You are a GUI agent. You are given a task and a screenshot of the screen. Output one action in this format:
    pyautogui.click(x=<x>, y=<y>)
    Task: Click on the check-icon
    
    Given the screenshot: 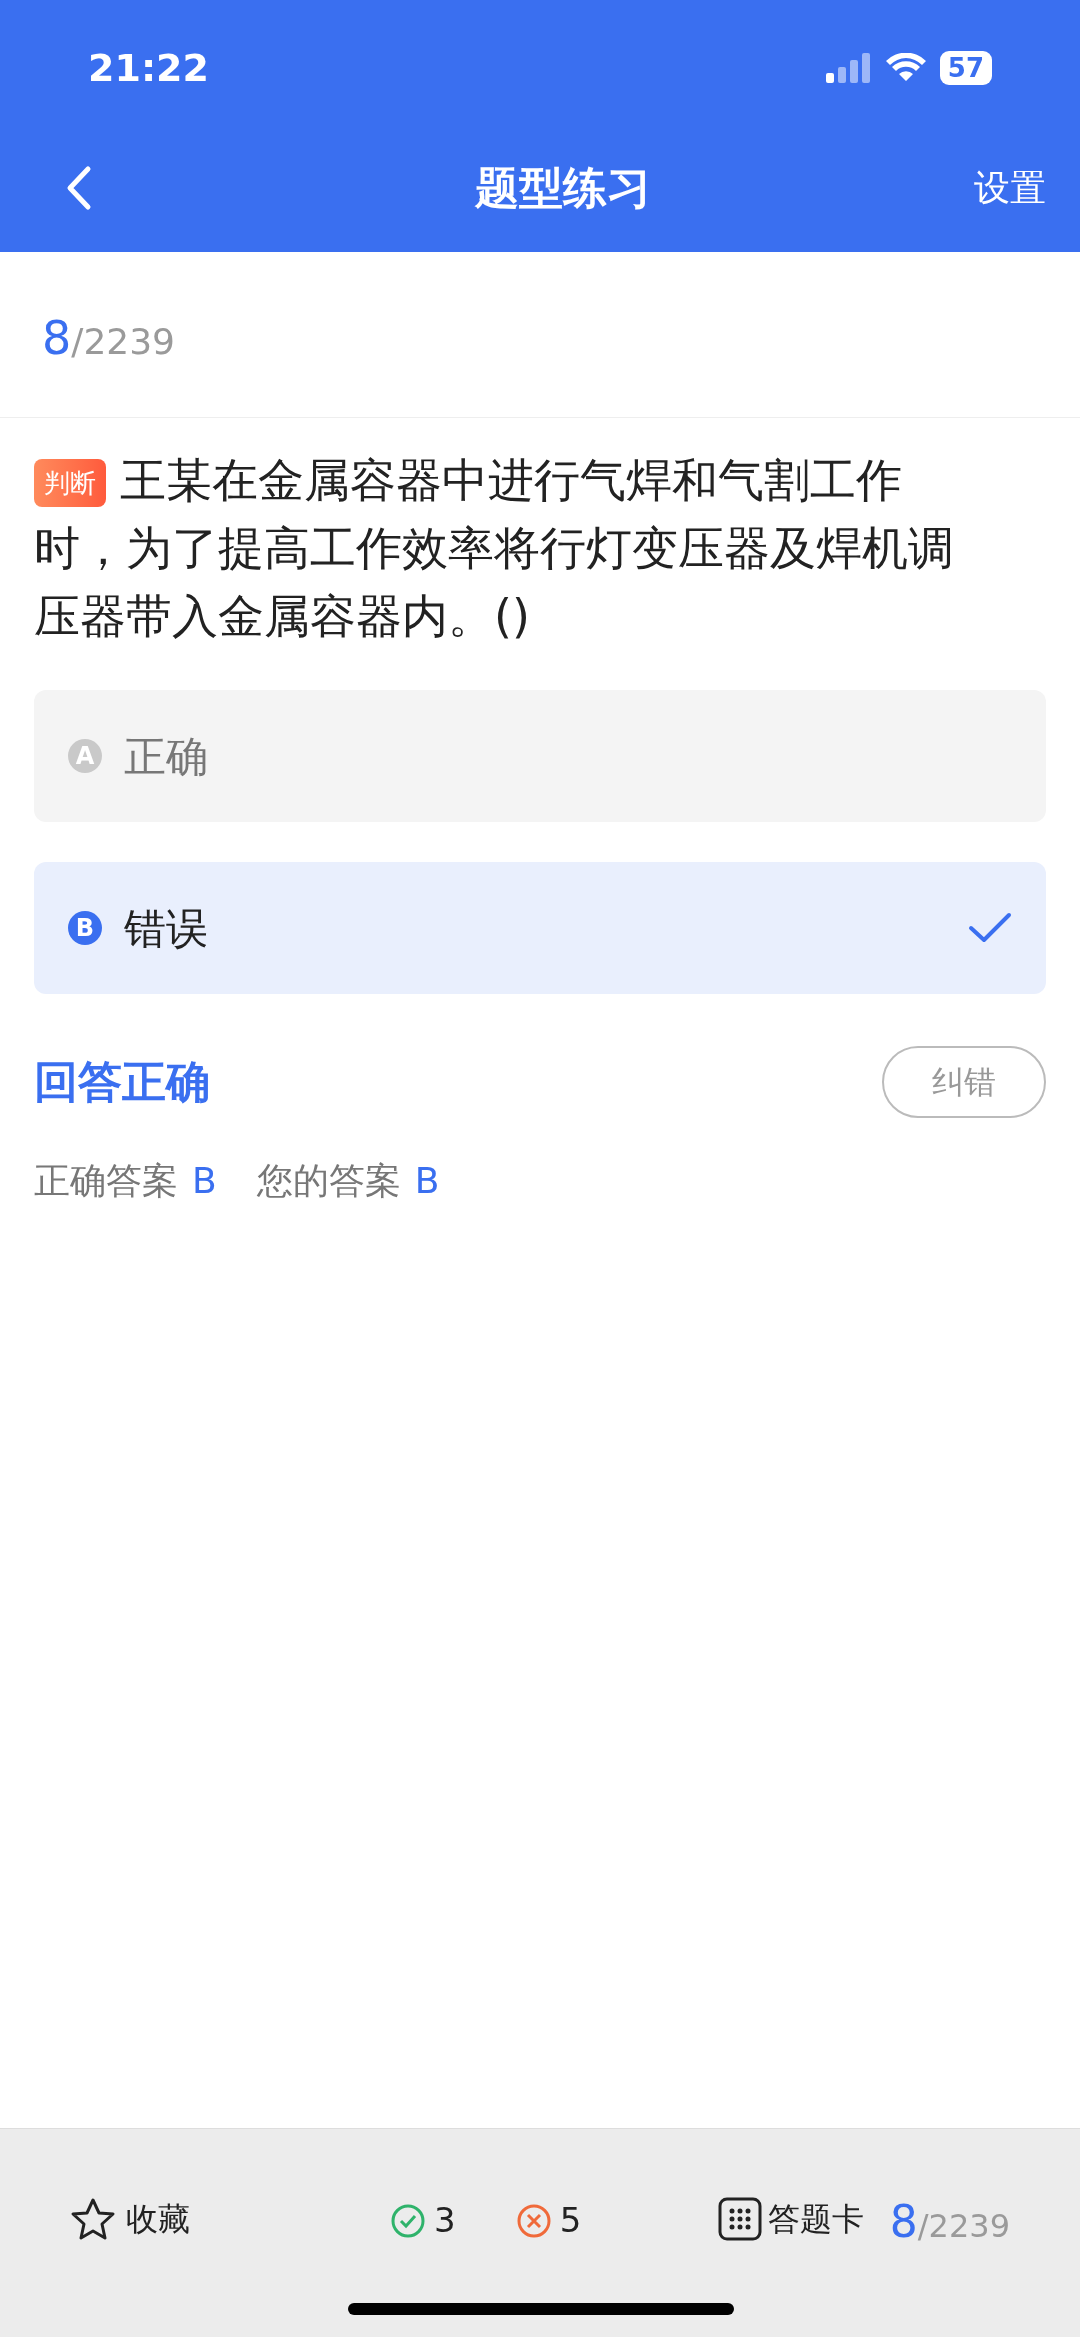 What is the action you would take?
    pyautogui.click(x=990, y=928)
    